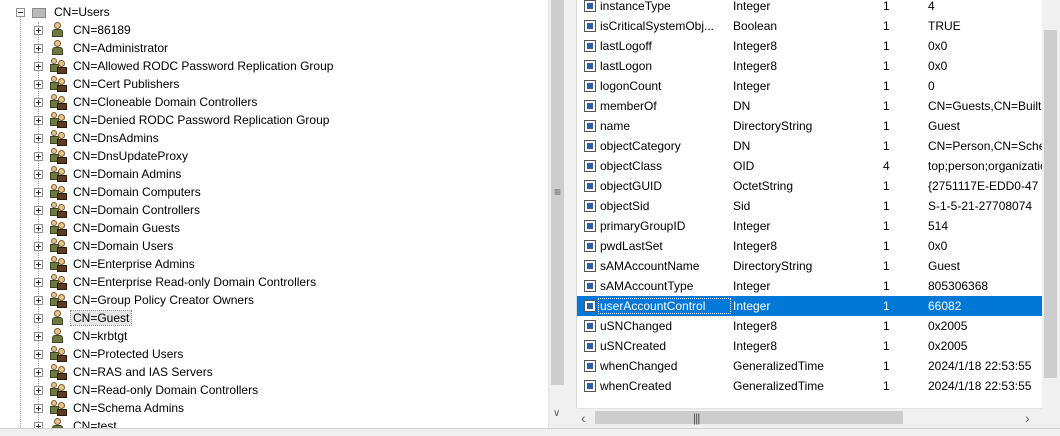  I want to click on tree-node: CN=Administrator, so click(102, 48).